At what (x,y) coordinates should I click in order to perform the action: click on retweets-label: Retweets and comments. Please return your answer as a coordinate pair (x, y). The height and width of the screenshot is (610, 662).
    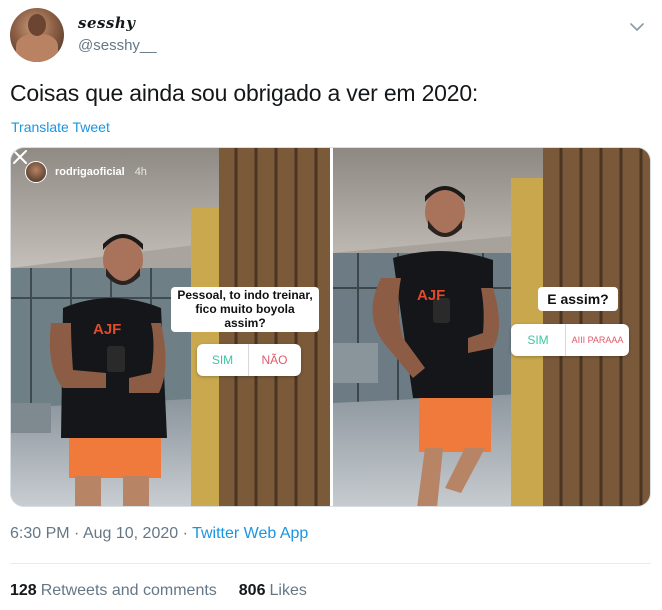
    Looking at the image, I should click on (128, 590).